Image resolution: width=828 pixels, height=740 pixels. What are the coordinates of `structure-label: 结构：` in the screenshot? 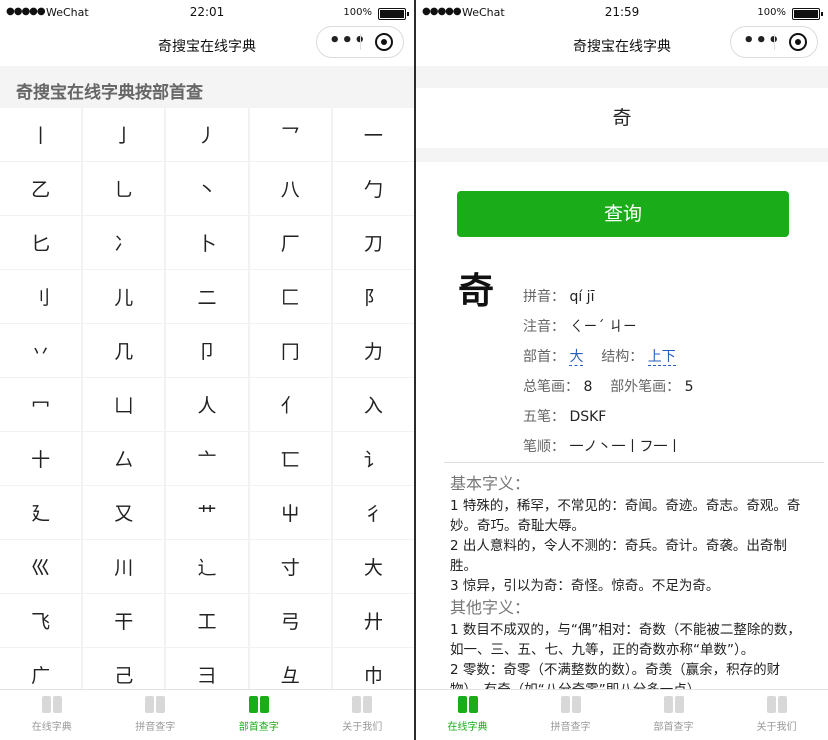 It's located at (622, 357).